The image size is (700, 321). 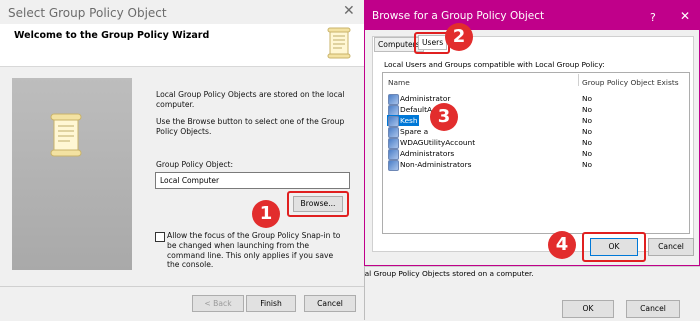 What do you see at coordinates (252, 180) in the screenshot?
I see `gpo-field: Local Computer` at bounding box center [252, 180].